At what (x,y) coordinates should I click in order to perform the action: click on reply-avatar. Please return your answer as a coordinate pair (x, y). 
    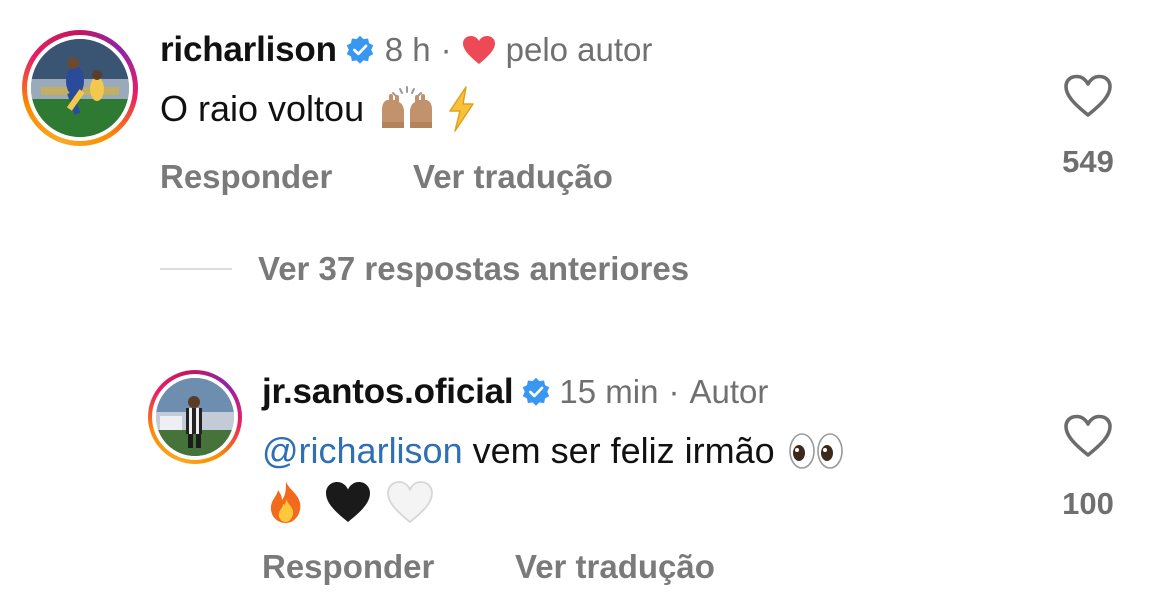
    Looking at the image, I should click on (195, 417).